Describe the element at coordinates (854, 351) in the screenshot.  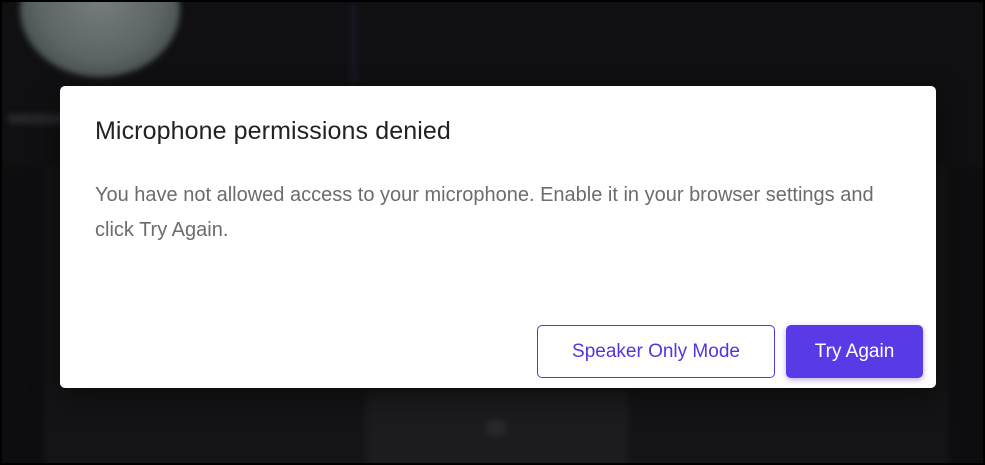
I see `try-again-button: Try Again` at that location.